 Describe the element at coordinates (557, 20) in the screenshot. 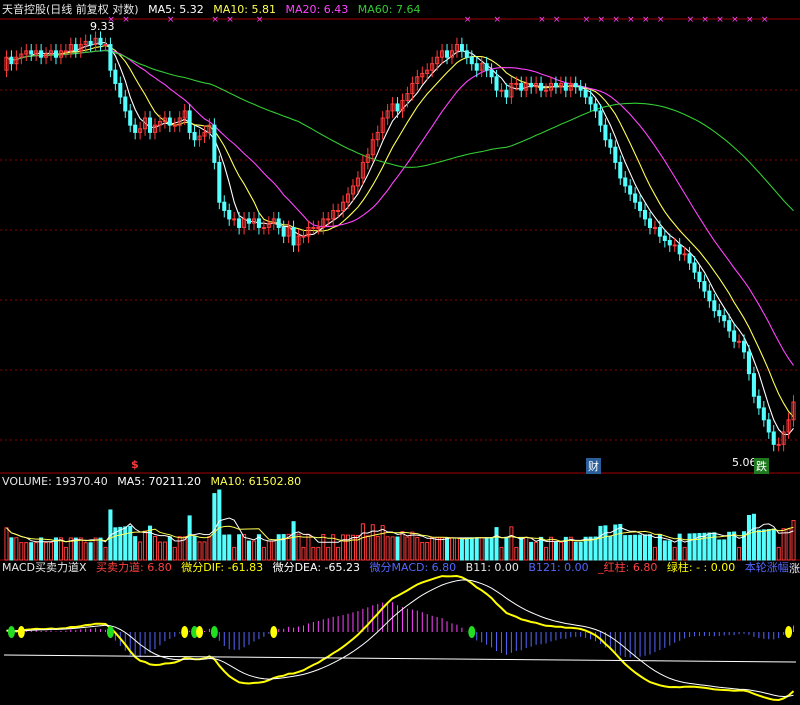

I see `cross-marker-111: ×` at that location.